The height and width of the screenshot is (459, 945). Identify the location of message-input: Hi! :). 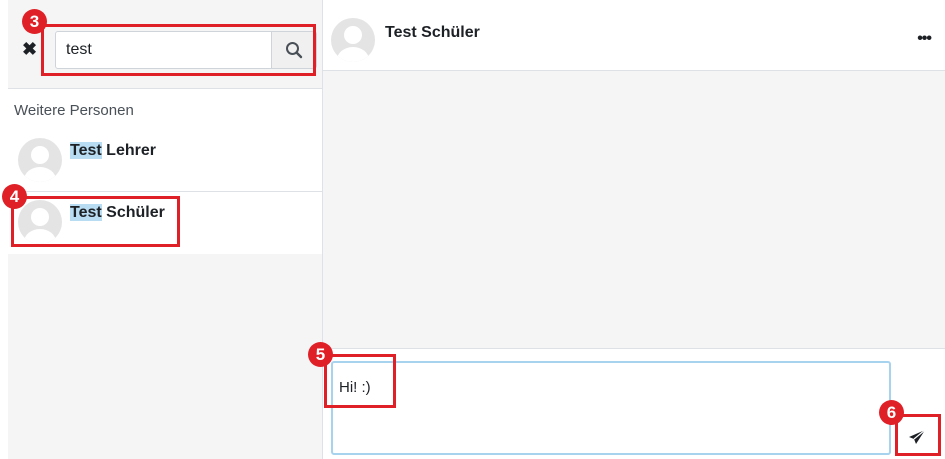
(611, 408).